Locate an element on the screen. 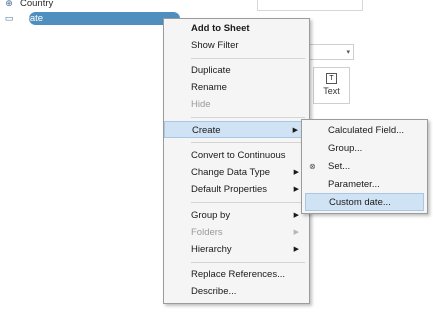  field-label: Country is located at coordinates (37, 4).